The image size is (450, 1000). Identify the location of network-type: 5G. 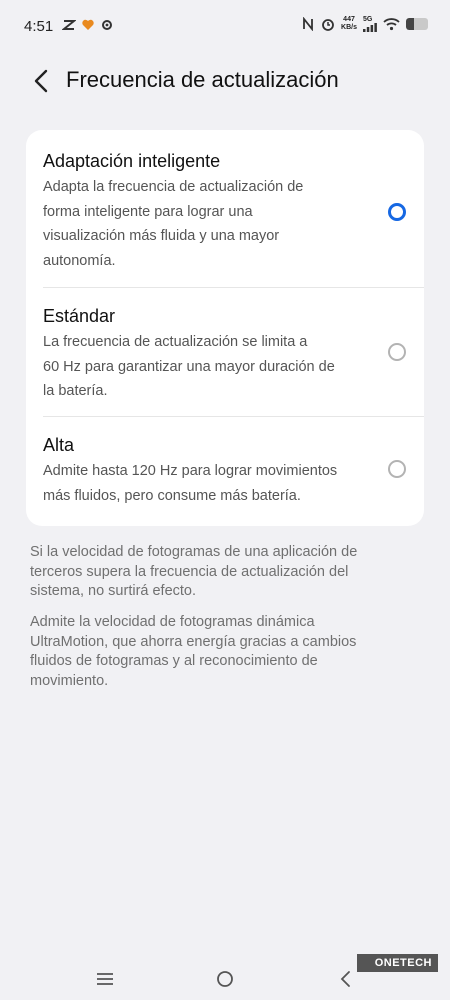
(368, 19).